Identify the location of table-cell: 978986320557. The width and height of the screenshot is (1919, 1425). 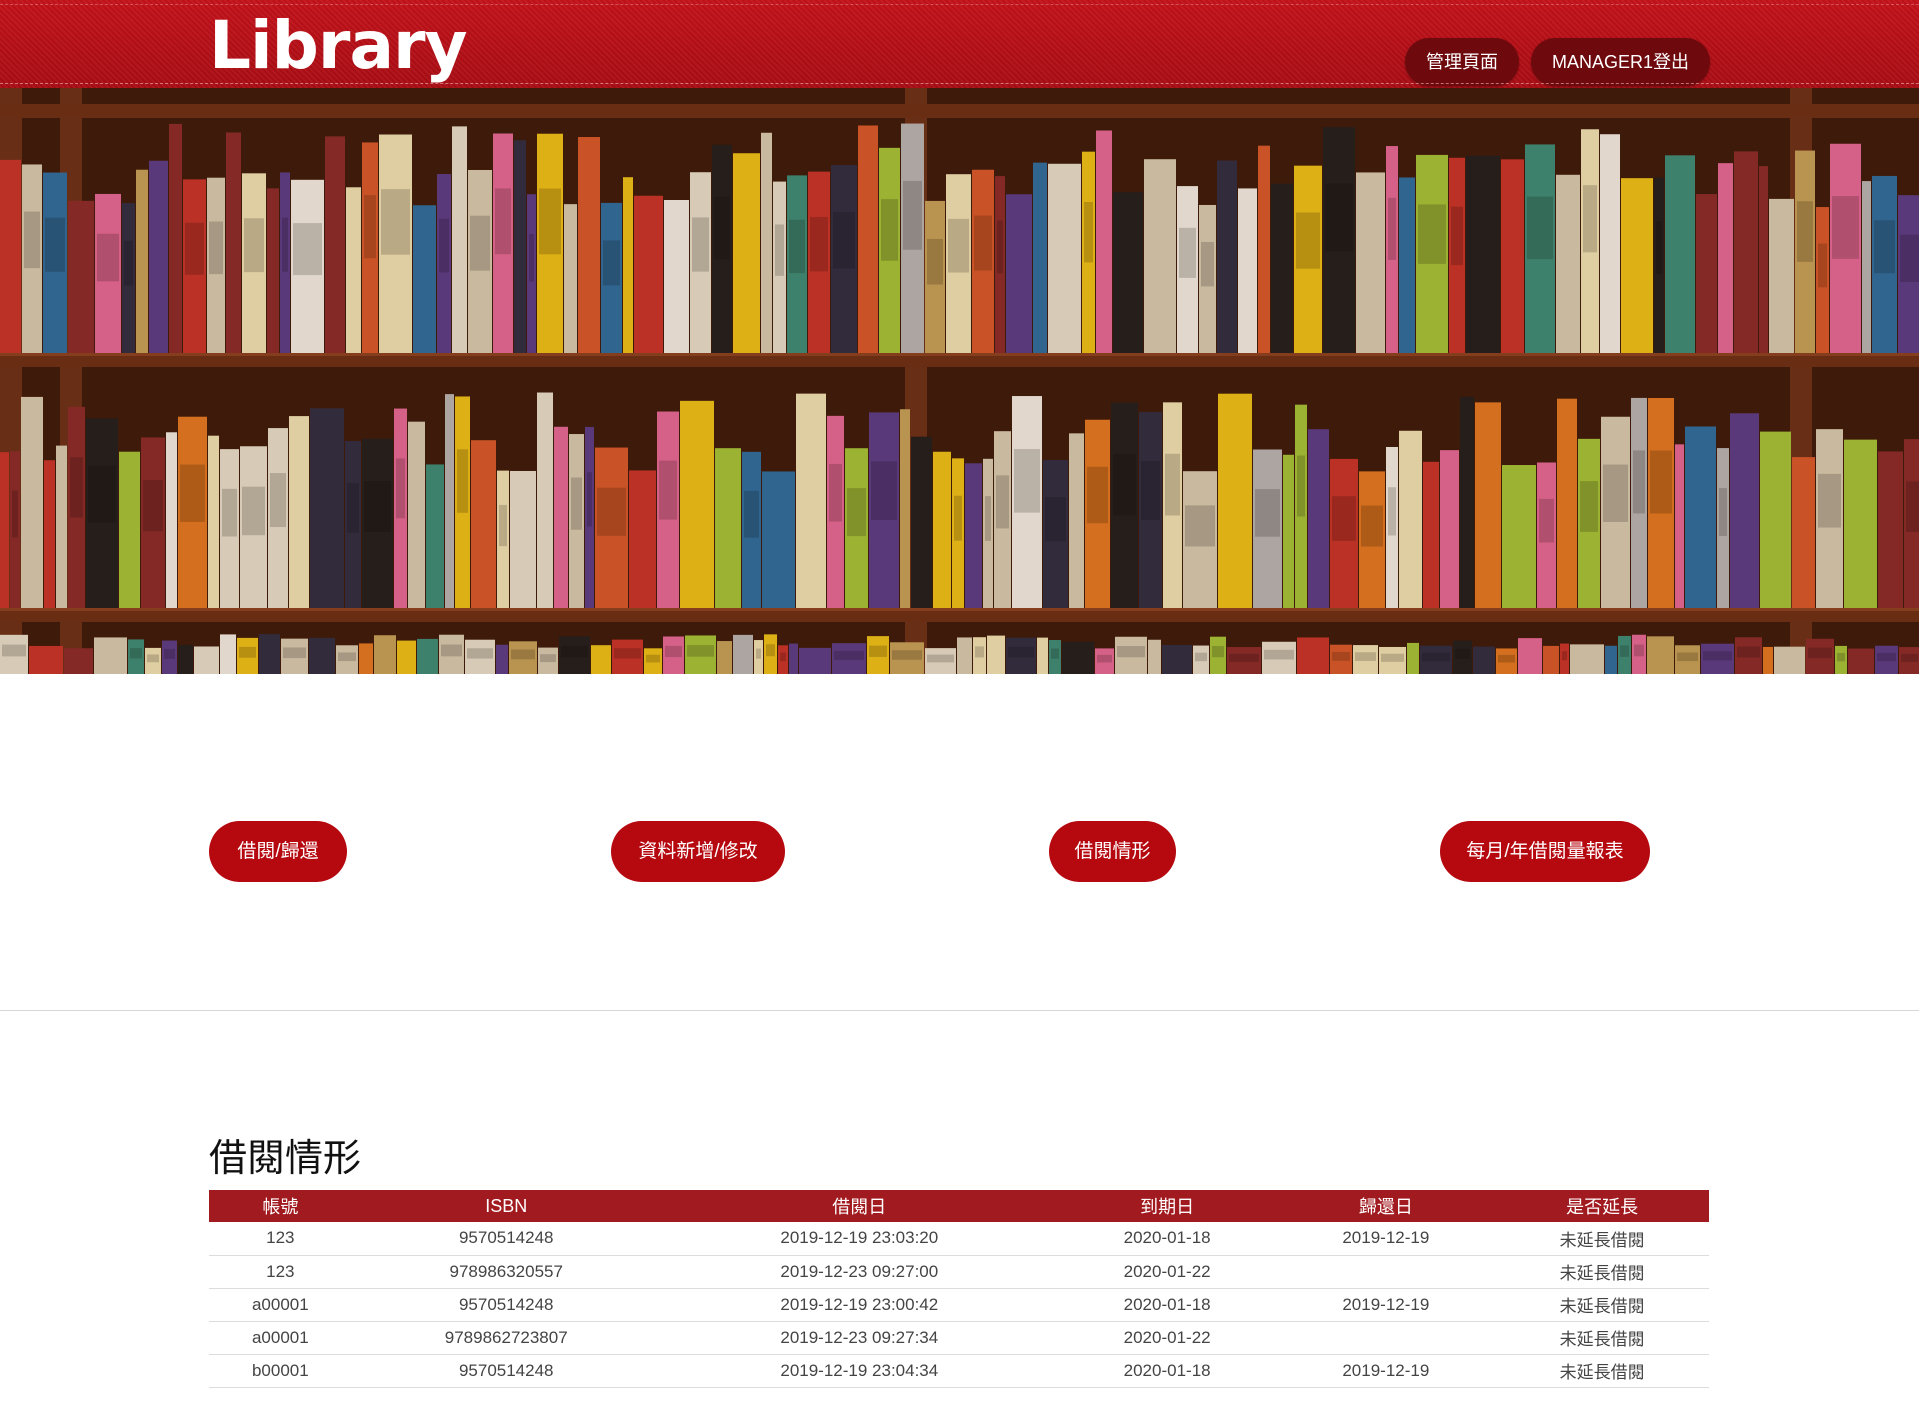
(506, 1272).